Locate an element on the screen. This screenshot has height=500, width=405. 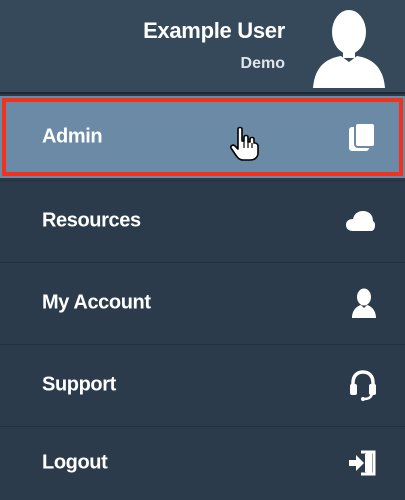
menu-item-label: Logout is located at coordinates (75, 462).